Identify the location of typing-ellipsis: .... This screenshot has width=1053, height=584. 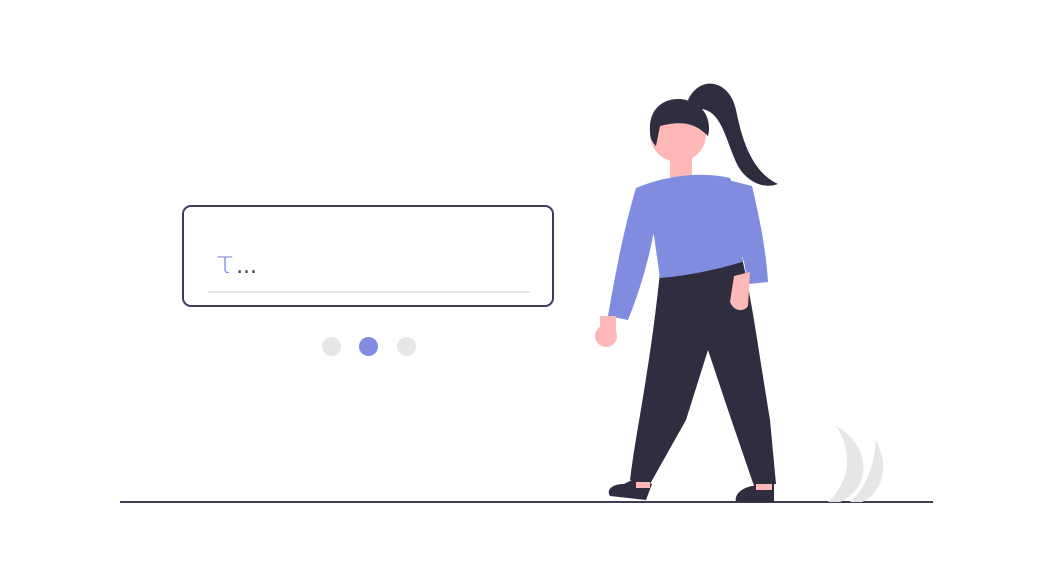
(247, 266).